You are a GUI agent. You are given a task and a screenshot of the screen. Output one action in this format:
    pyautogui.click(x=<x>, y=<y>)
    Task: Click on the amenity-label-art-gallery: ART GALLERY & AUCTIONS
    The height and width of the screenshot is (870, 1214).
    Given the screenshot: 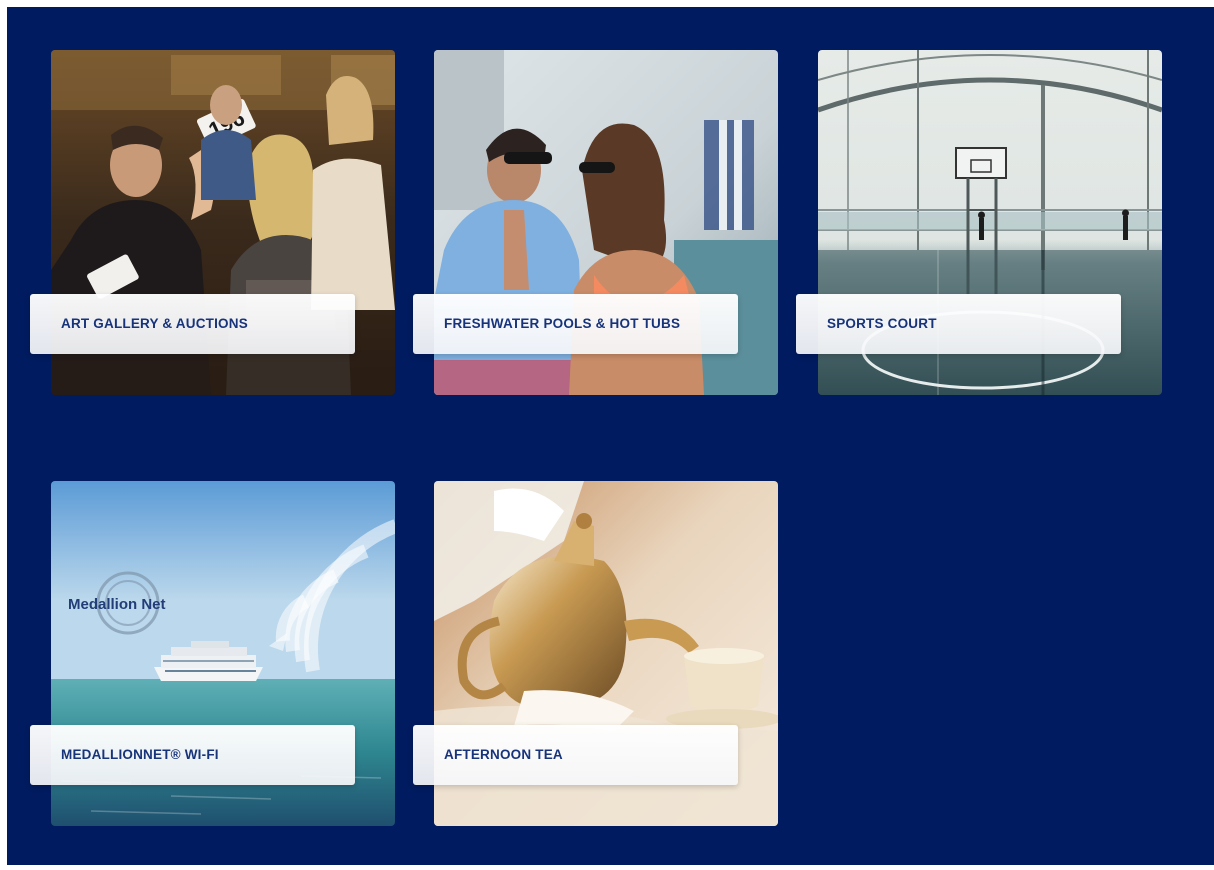 What is the action you would take?
    pyautogui.click(x=192, y=324)
    